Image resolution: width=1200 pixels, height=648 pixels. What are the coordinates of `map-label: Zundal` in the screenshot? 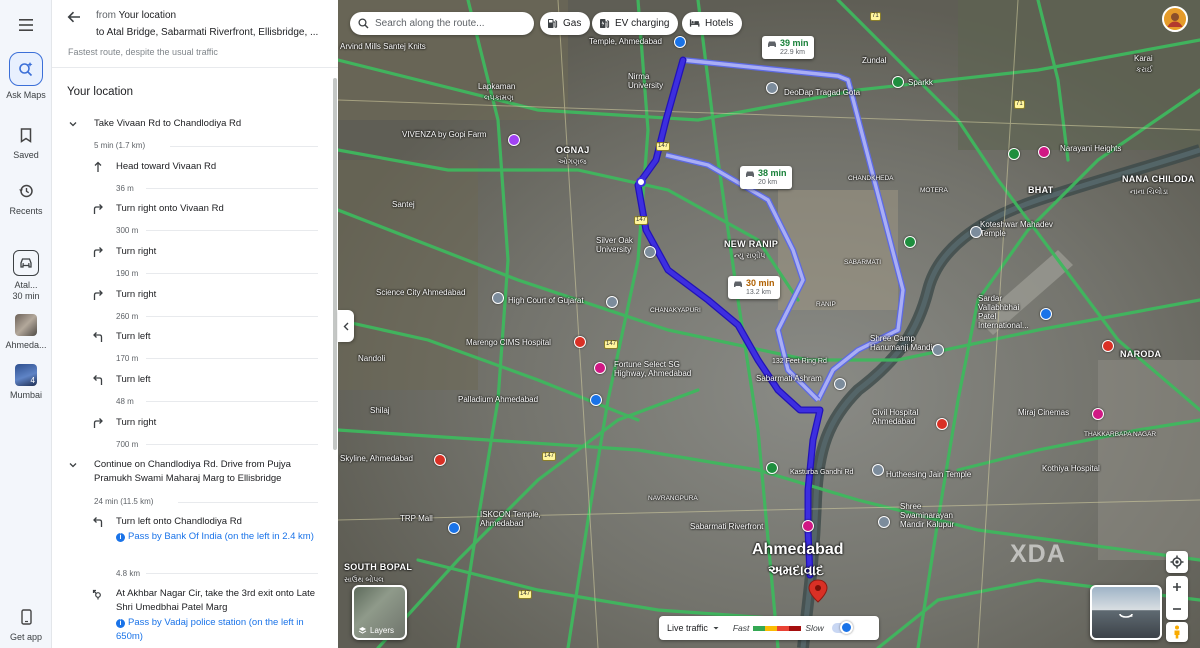 It's located at (874, 60).